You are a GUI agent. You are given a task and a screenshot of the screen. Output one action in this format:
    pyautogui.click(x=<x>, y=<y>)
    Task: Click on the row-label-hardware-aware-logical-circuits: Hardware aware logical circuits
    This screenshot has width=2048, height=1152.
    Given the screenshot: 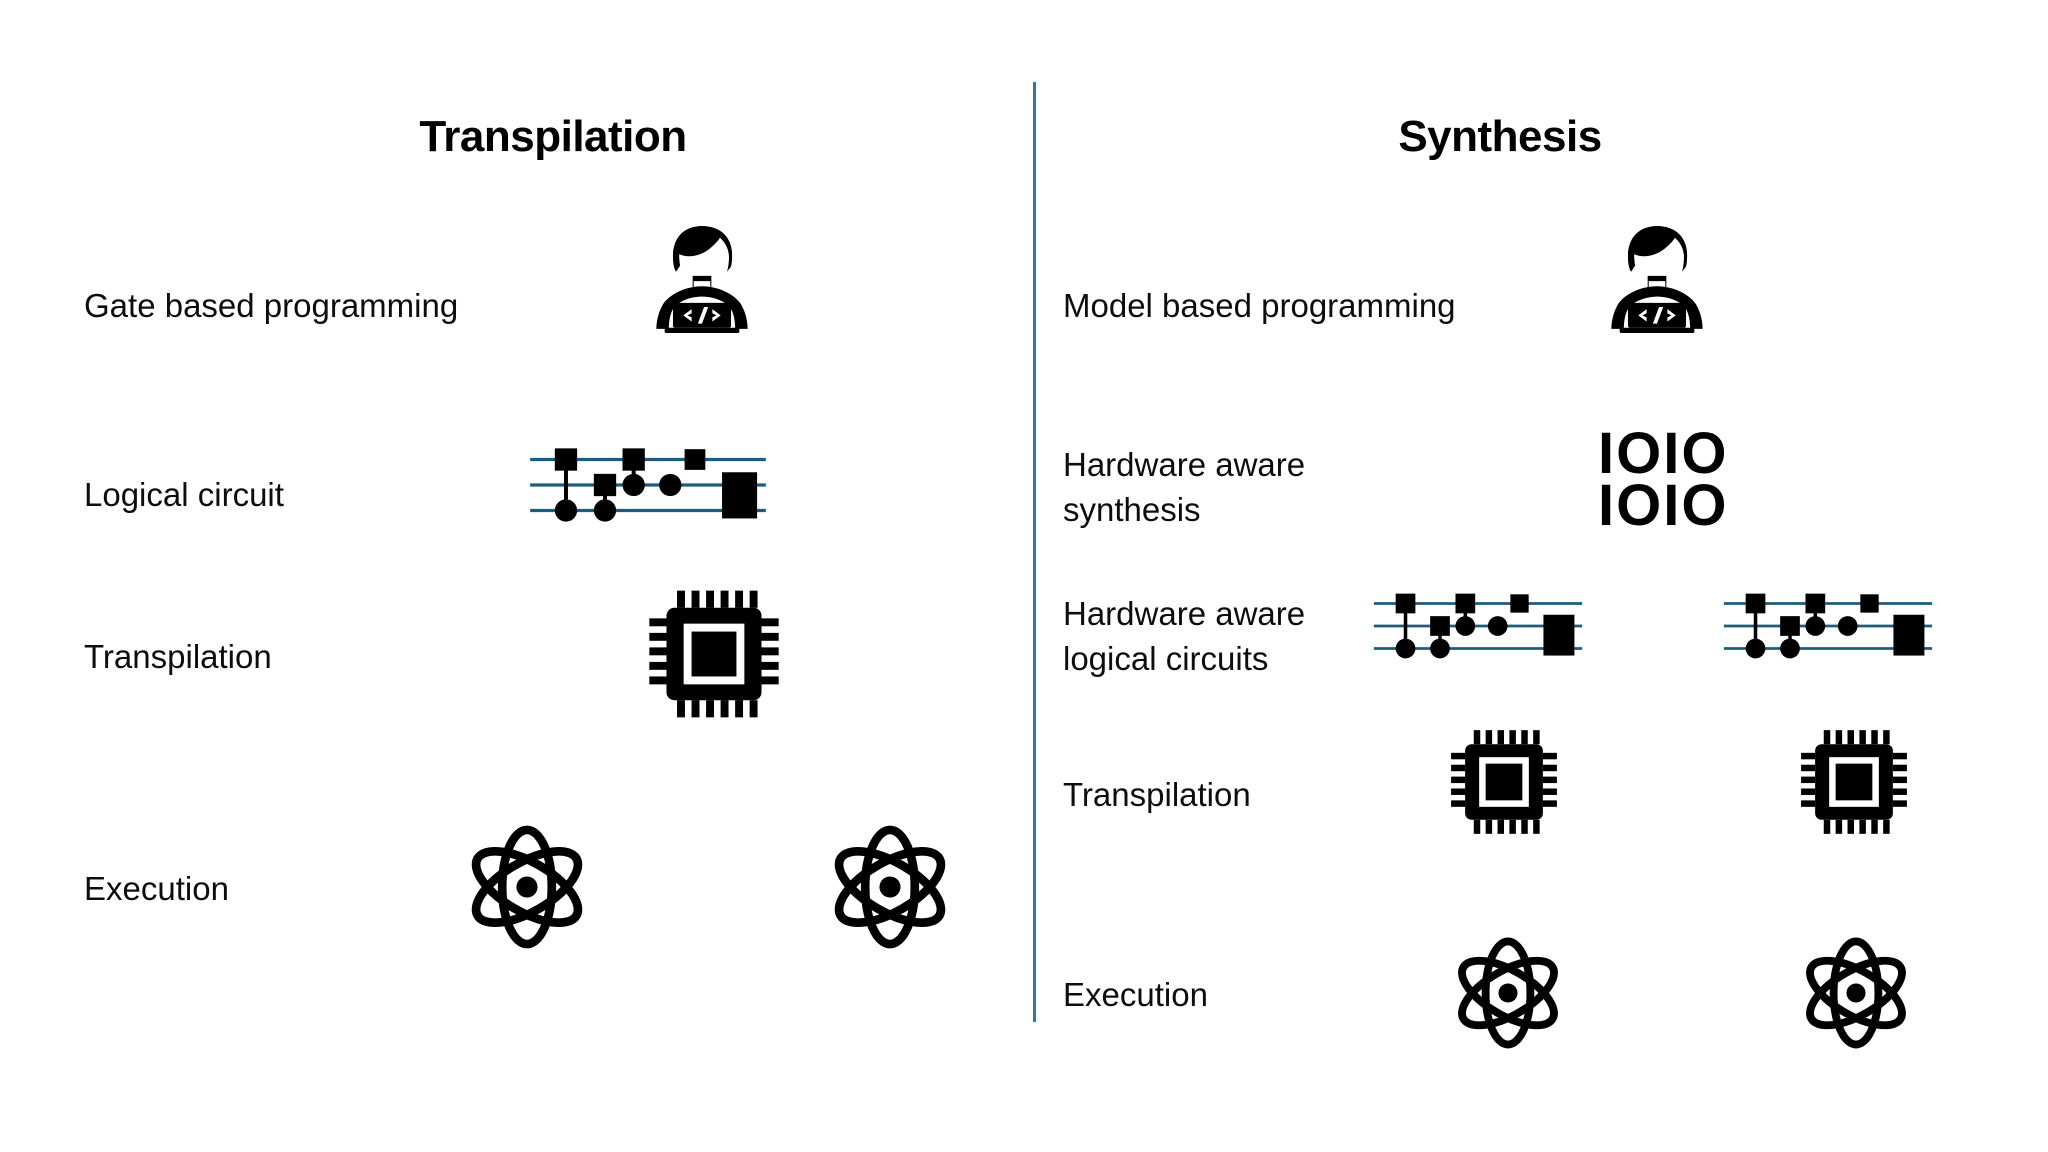 What is the action you would take?
    pyautogui.click(x=1184, y=636)
    